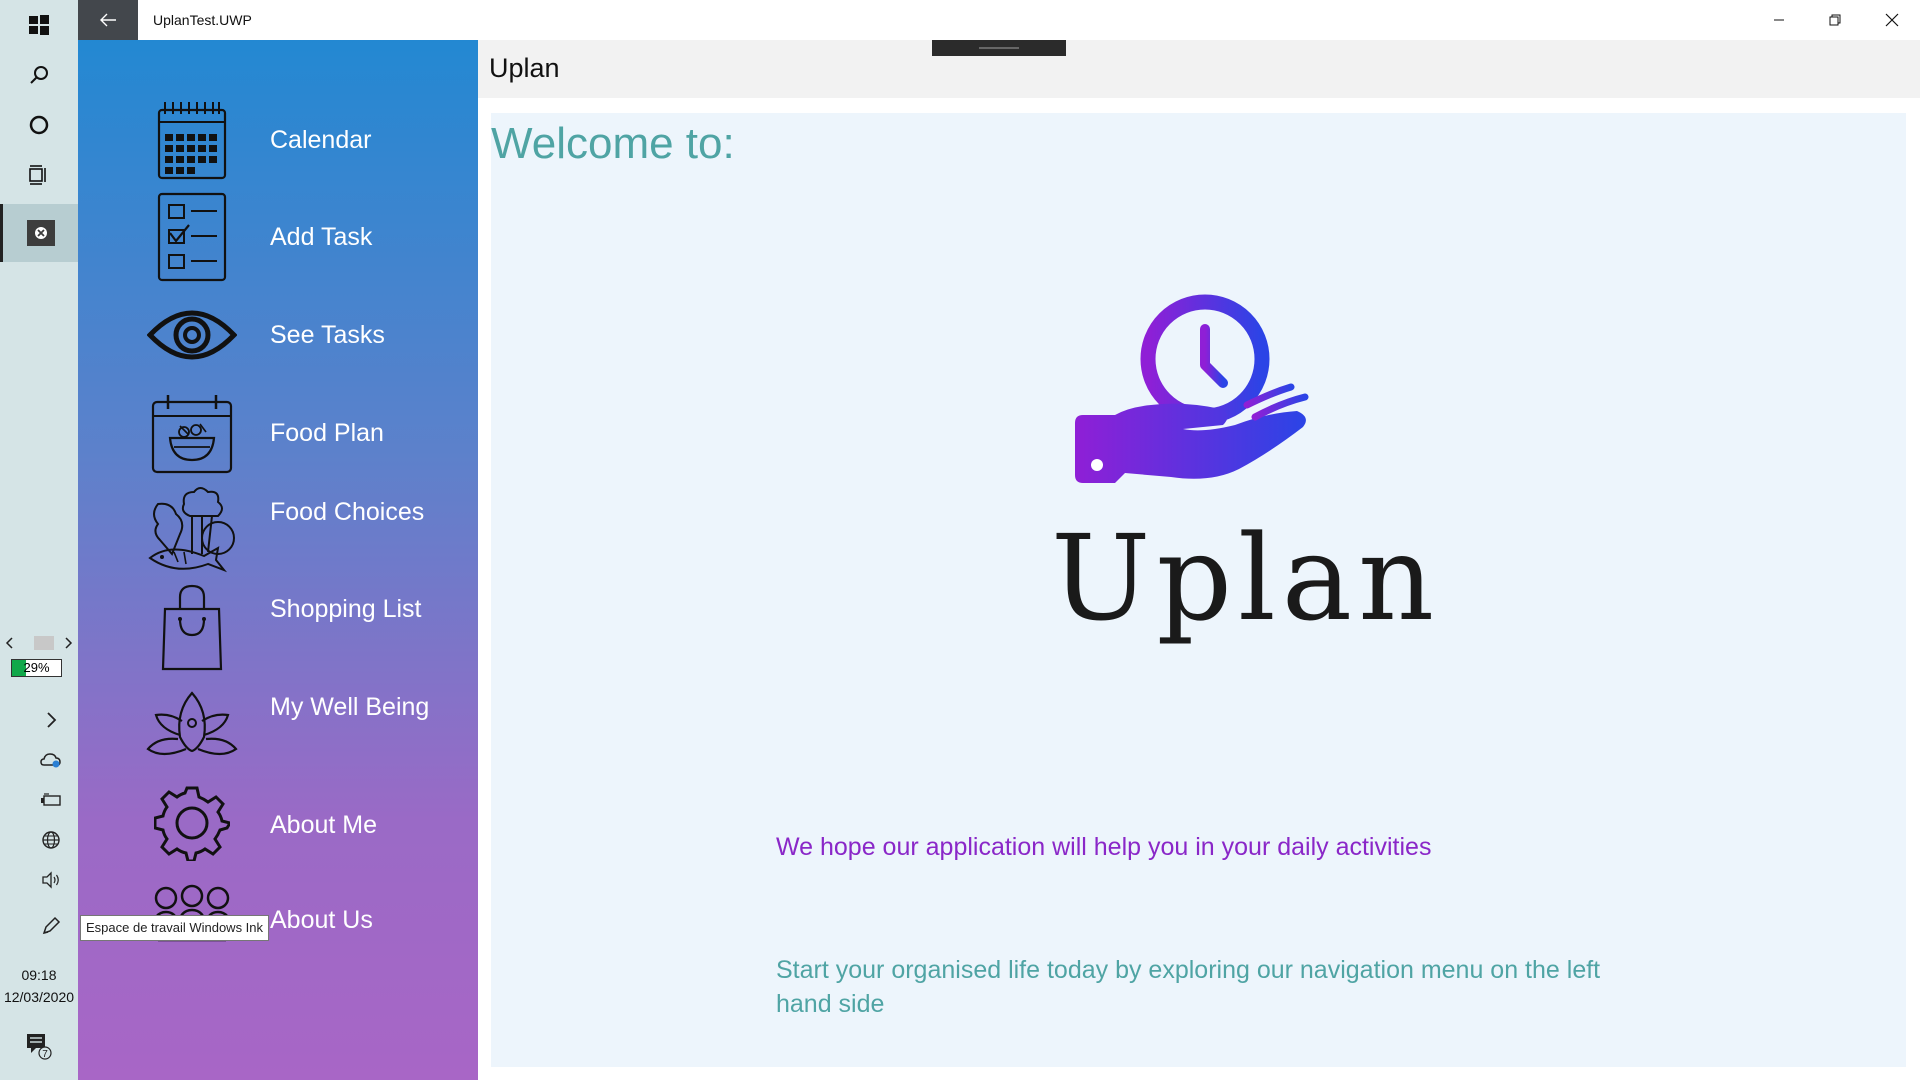 The image size is (1920, 1080). Describe the element at coordinates (278, 530) in the screenshot. I see `nav-item-food-choices: Food Choices` at that location.